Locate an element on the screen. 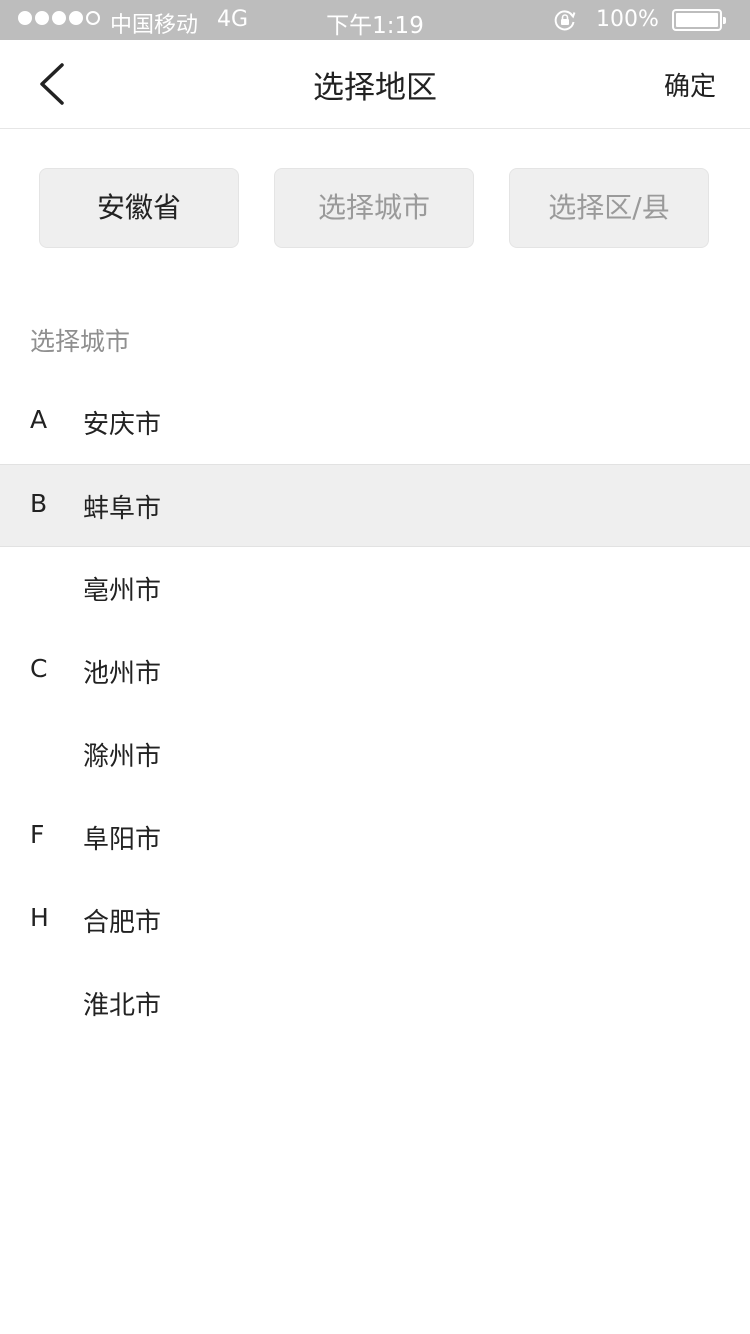 The height and width of the screenshot is (1334, 750). city-name: 阜阳市 is located at coordinates (122, 840).